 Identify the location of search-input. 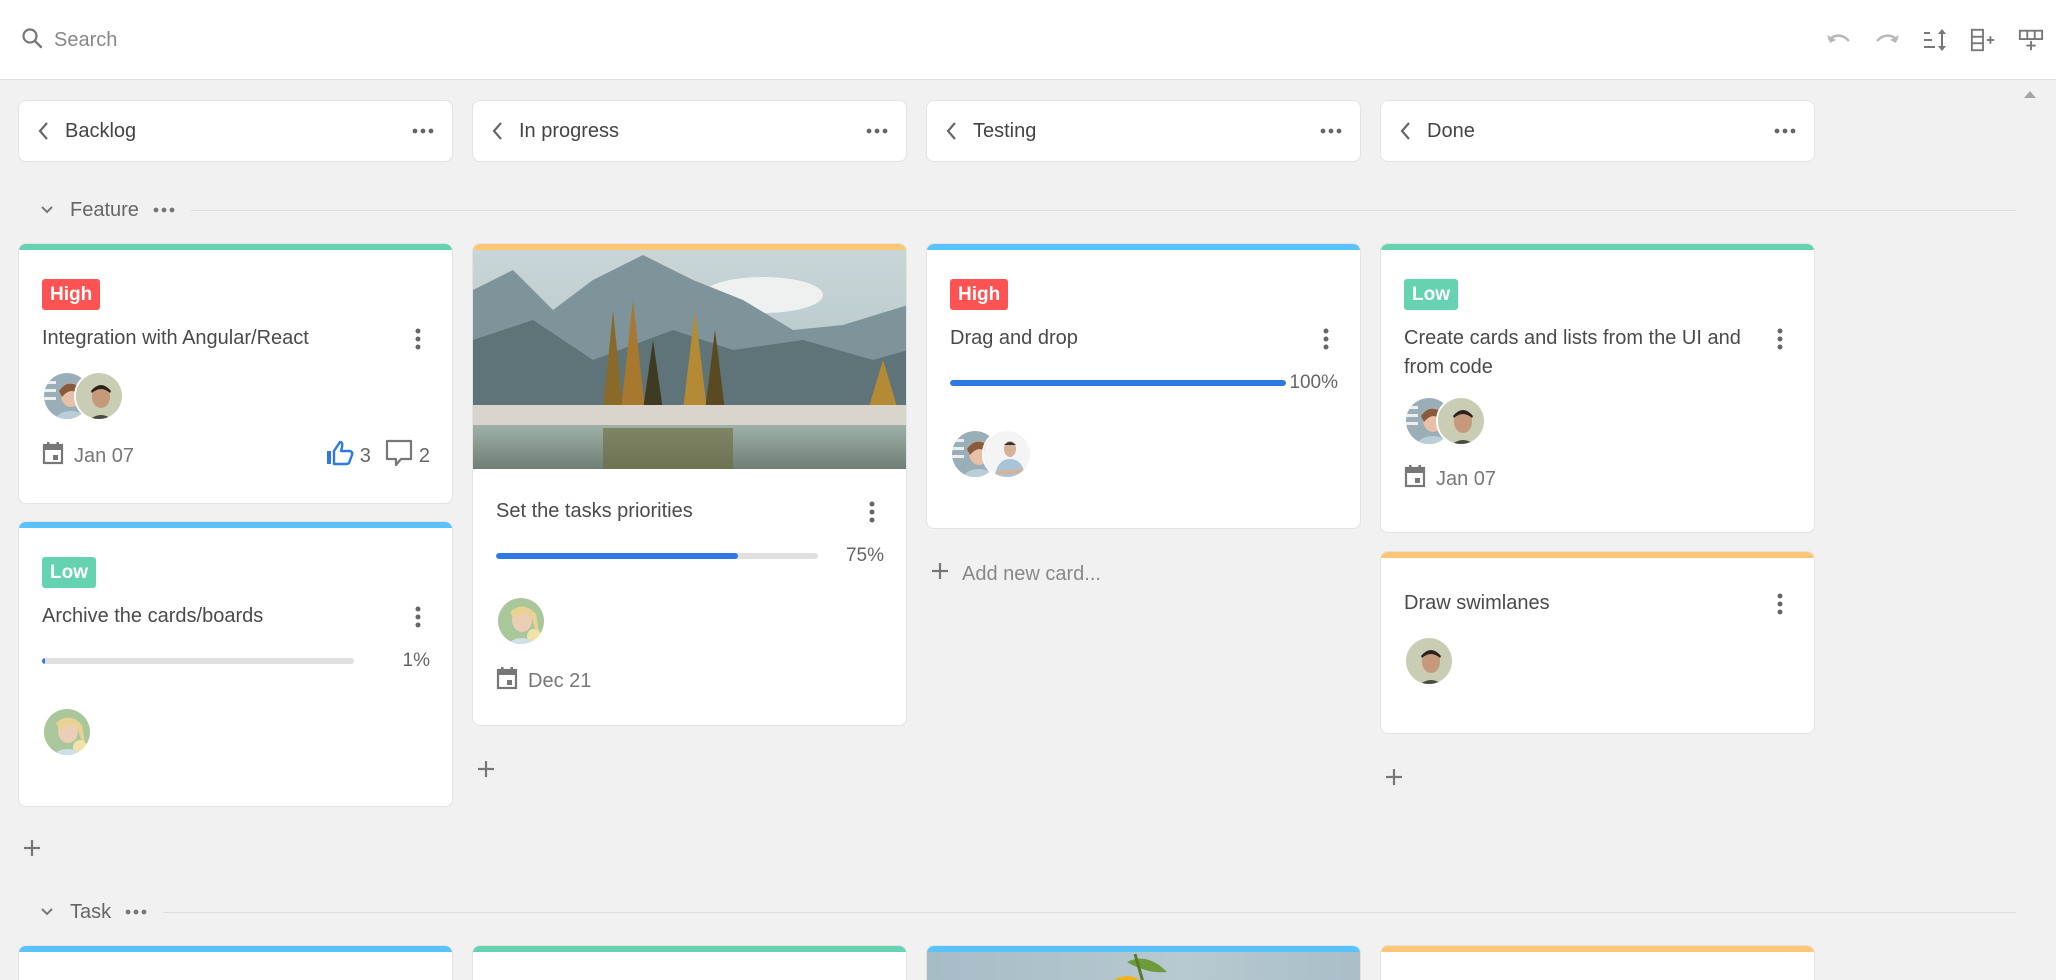
(254, 40).